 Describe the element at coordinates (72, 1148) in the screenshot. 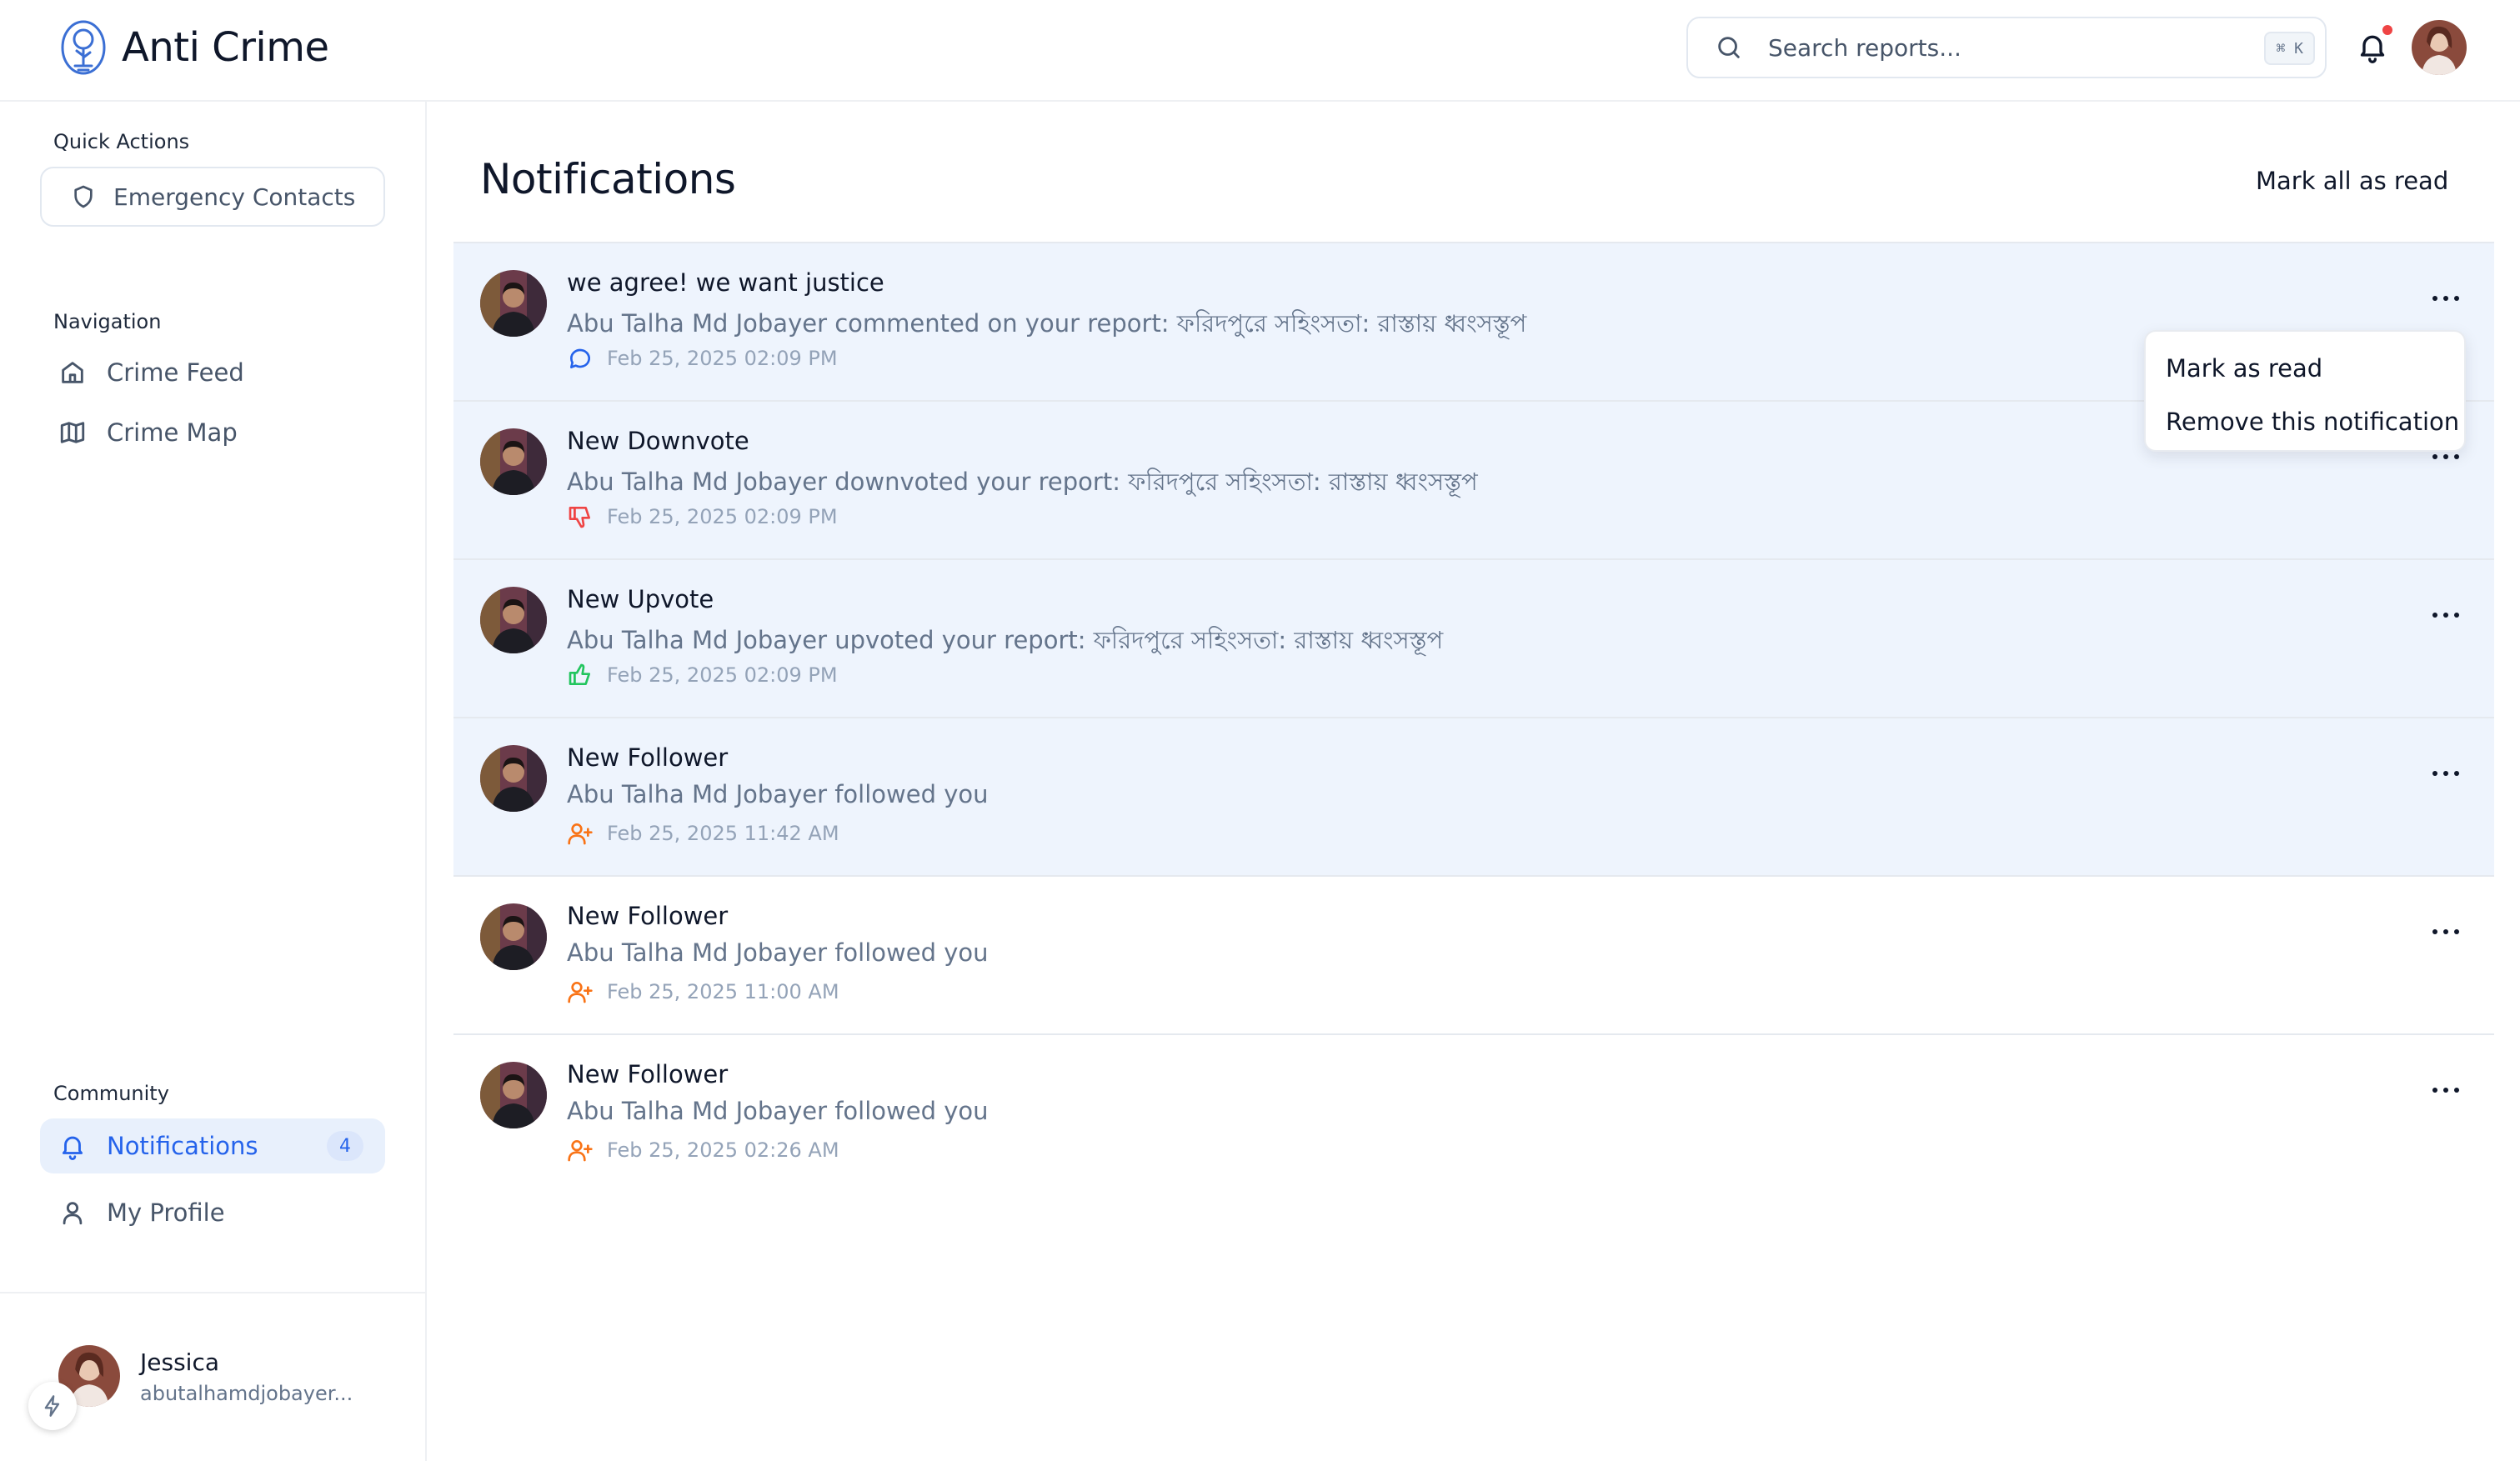

I see `bell-icon` at that location.